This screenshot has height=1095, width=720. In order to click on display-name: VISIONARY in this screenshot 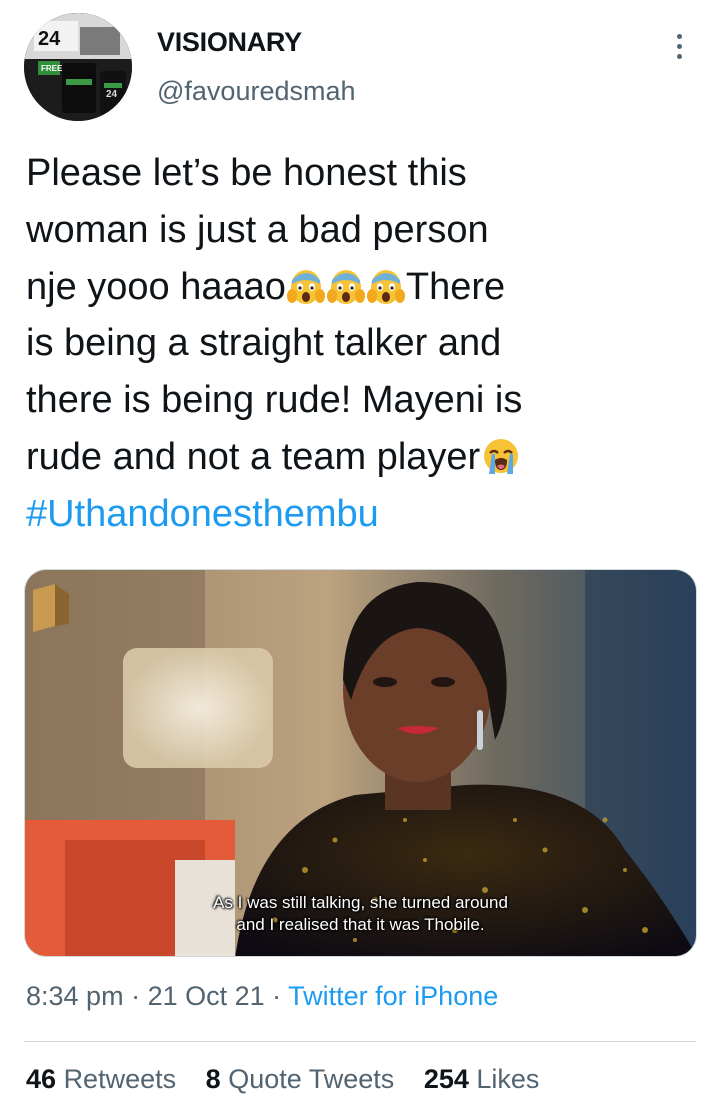, I will do `click(229, 42)`.